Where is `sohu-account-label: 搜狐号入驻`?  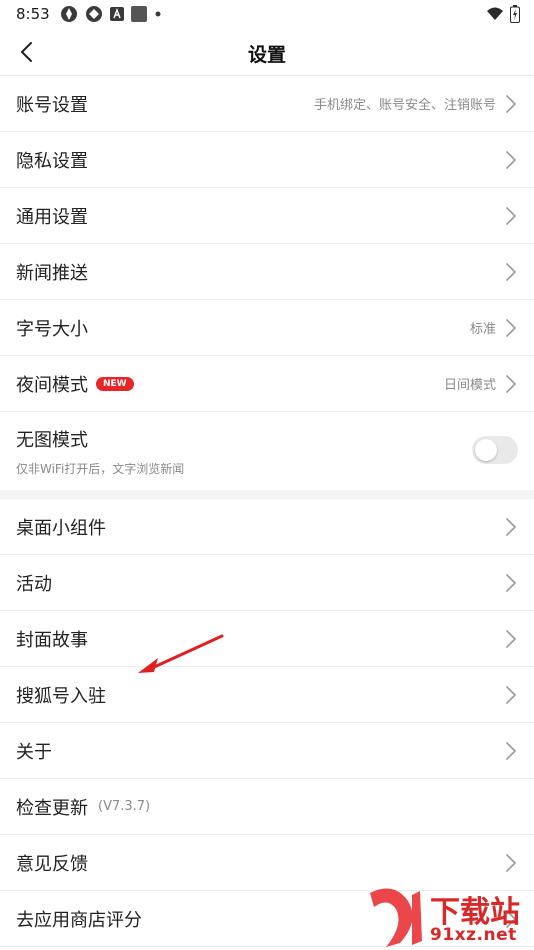 sohu-account-label: 搜狐号入驻 is located at coordinates (61, 696).